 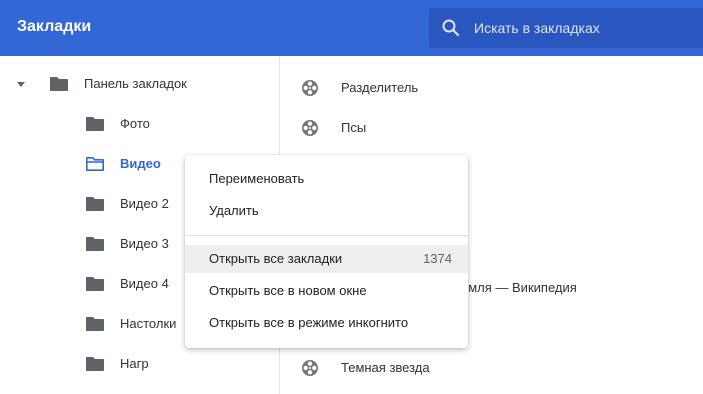 I want to click on search-input: Искать в закладках, so click(x=537, y=28).